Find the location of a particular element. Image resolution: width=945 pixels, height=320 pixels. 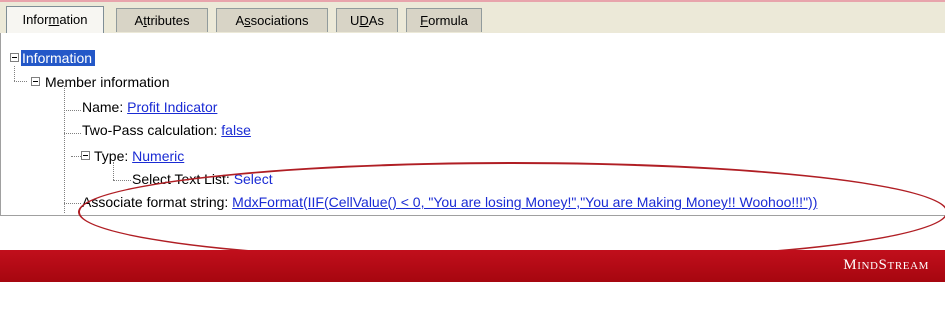

tab-label: sociations is located at coordinates (279, 20).